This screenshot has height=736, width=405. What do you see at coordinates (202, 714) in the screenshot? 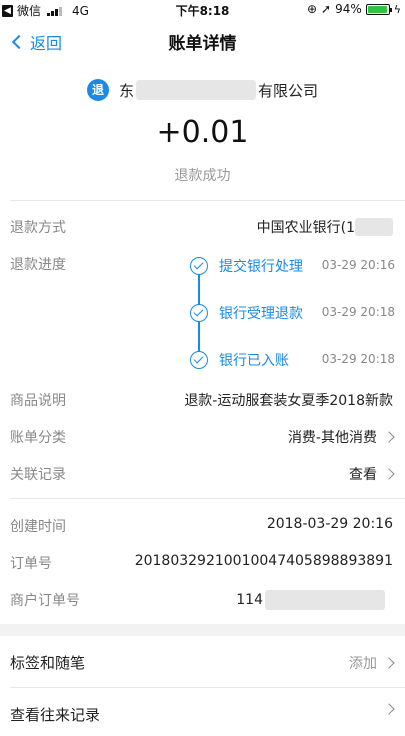
I see `view-history-row: 查看往来记录` at bounding box center [202, 714].